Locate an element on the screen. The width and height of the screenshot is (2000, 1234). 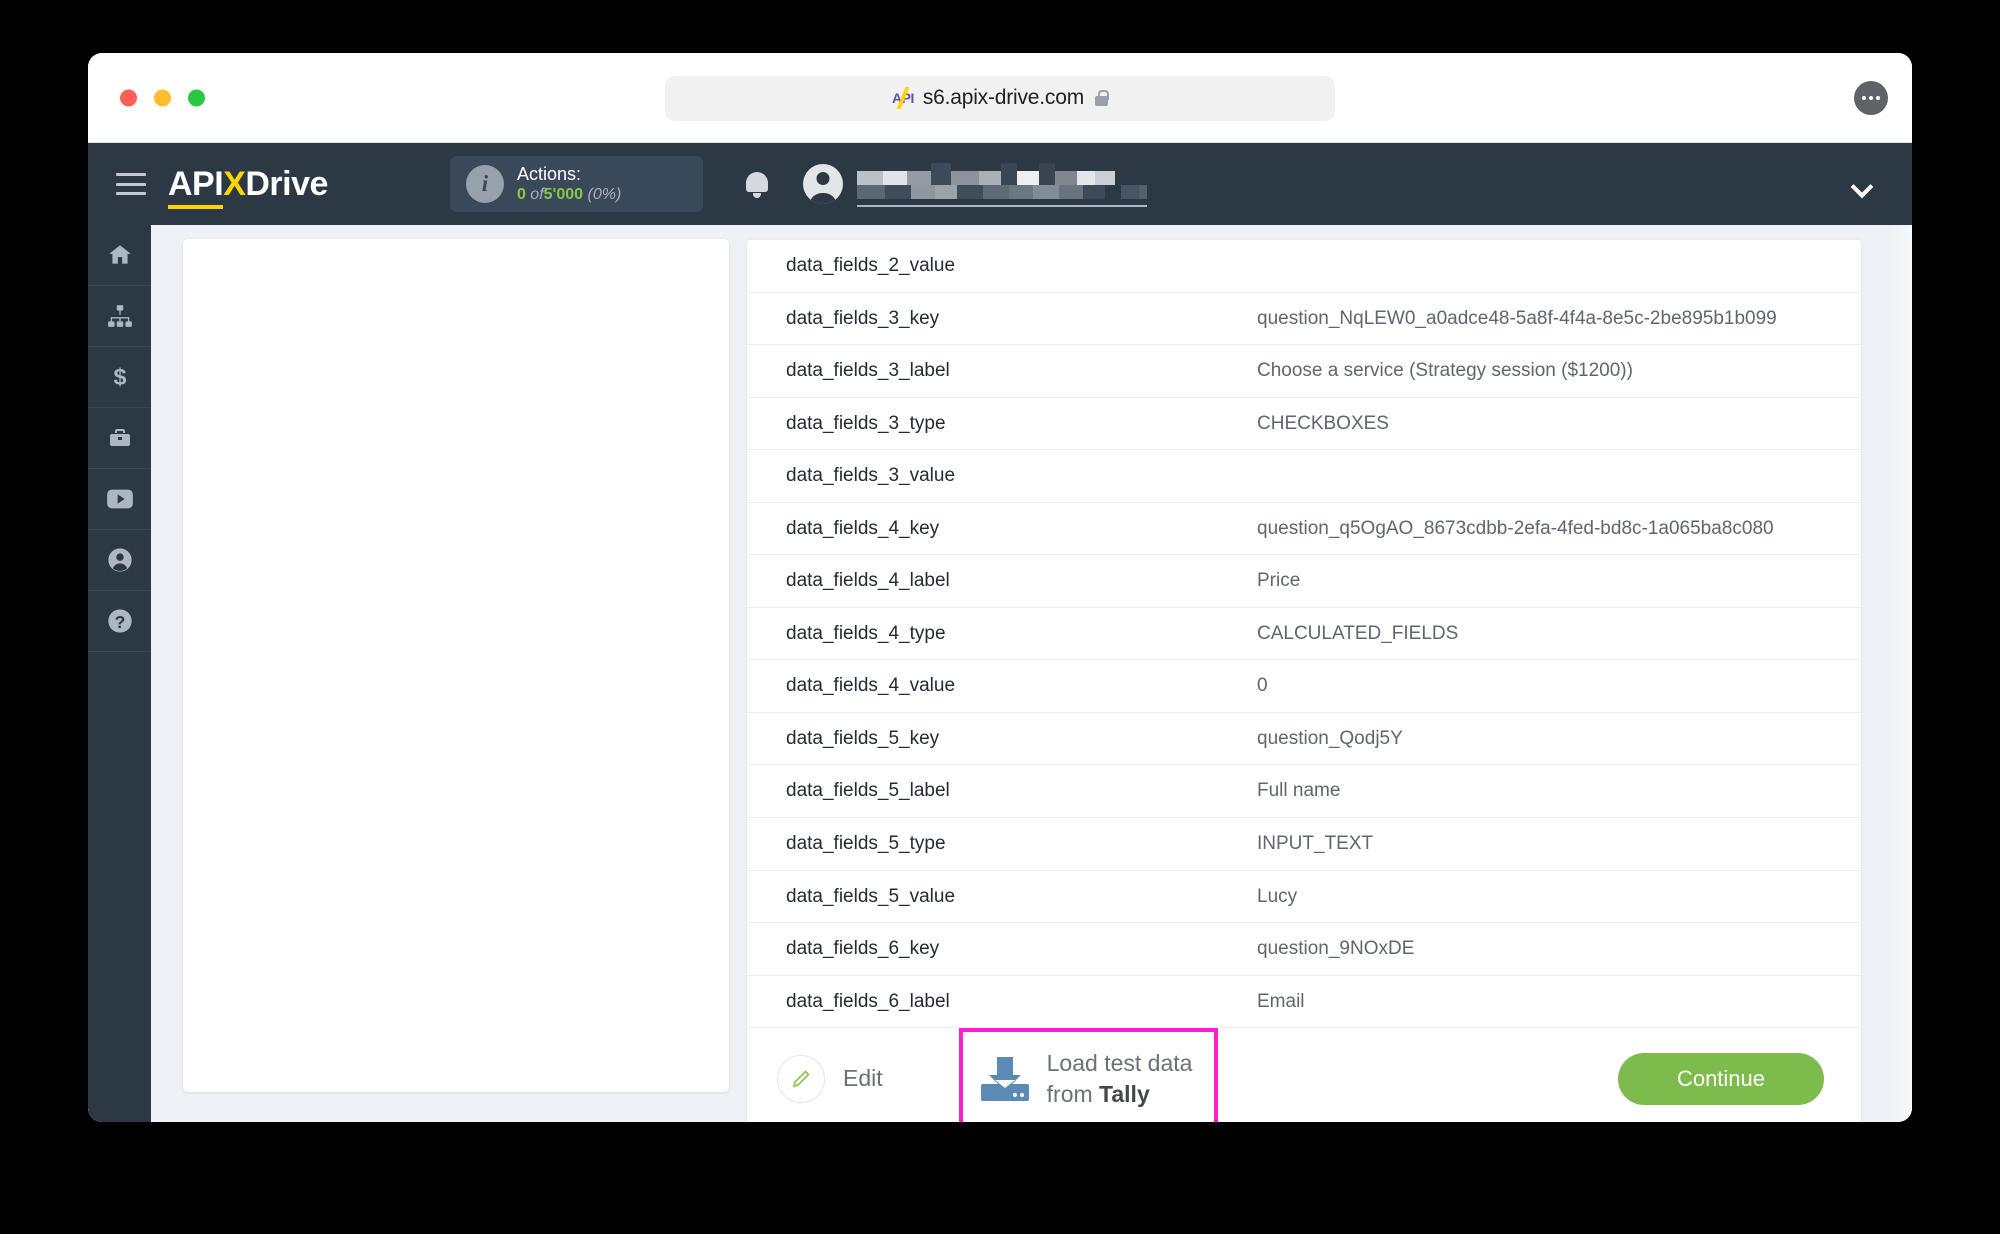
chevron-down-icon is located at coordinates (1862, 187).